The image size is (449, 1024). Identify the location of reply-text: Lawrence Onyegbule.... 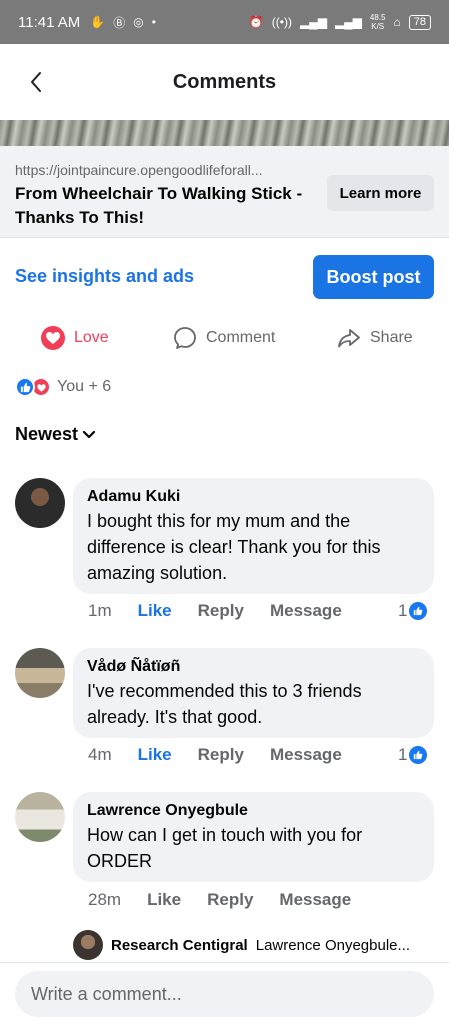
(332, 945).